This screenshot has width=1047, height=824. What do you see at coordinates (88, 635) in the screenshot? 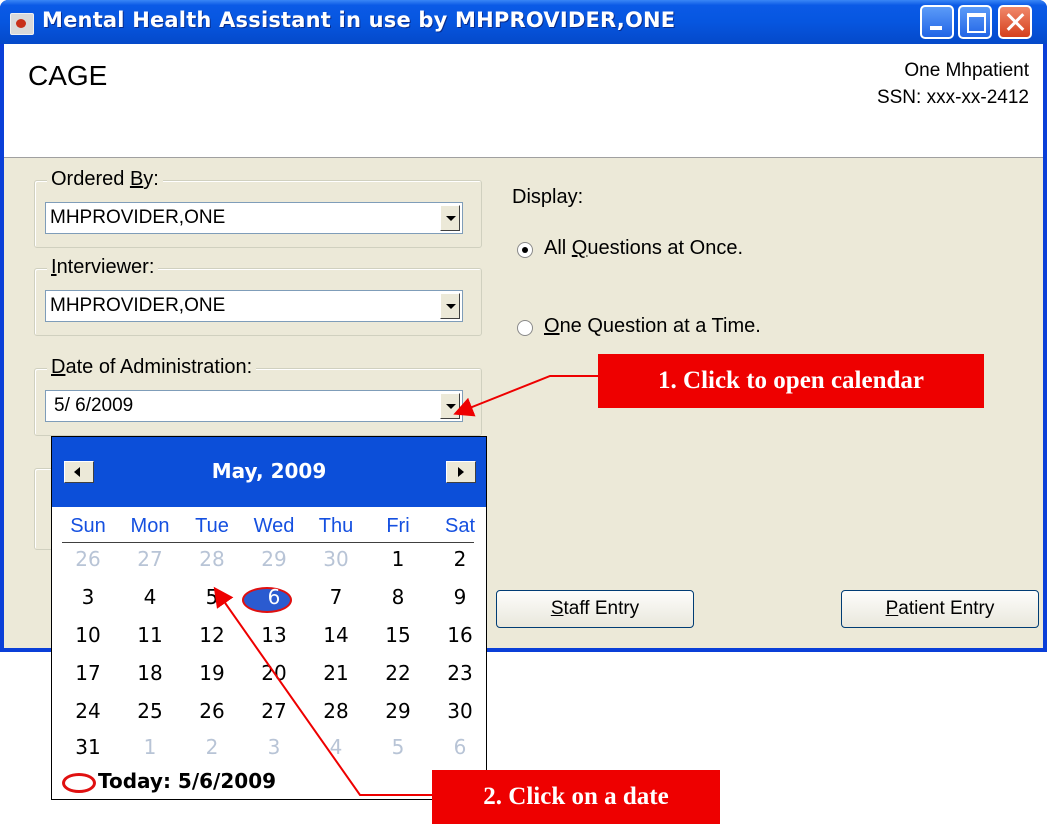
I see `calendar-day: 10` at bounding box center [88, 635].